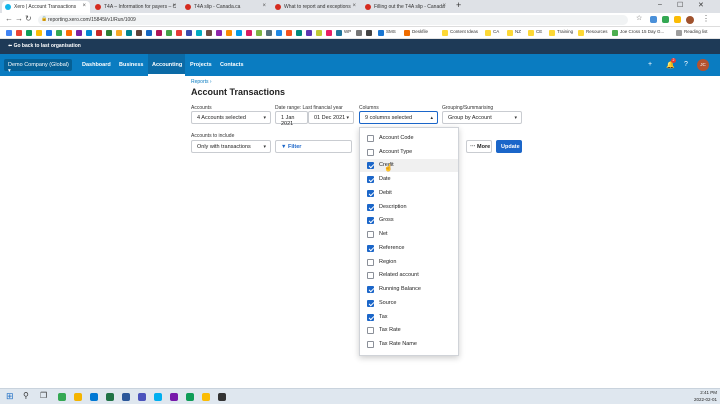  I want to click on mail-icon, so click(94, 397).